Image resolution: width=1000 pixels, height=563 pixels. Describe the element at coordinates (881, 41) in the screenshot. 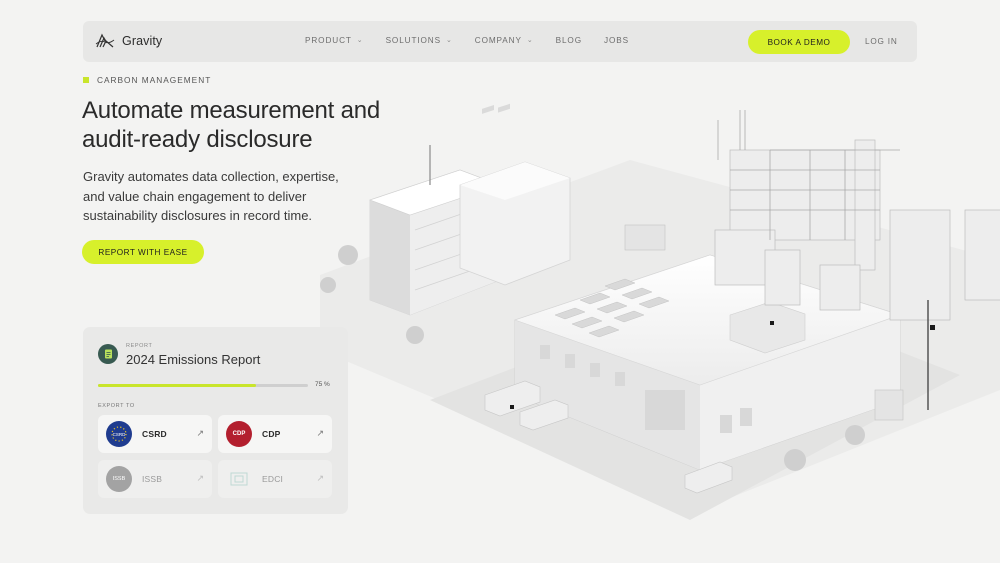

I see `login-link: LOG IN` at that location.